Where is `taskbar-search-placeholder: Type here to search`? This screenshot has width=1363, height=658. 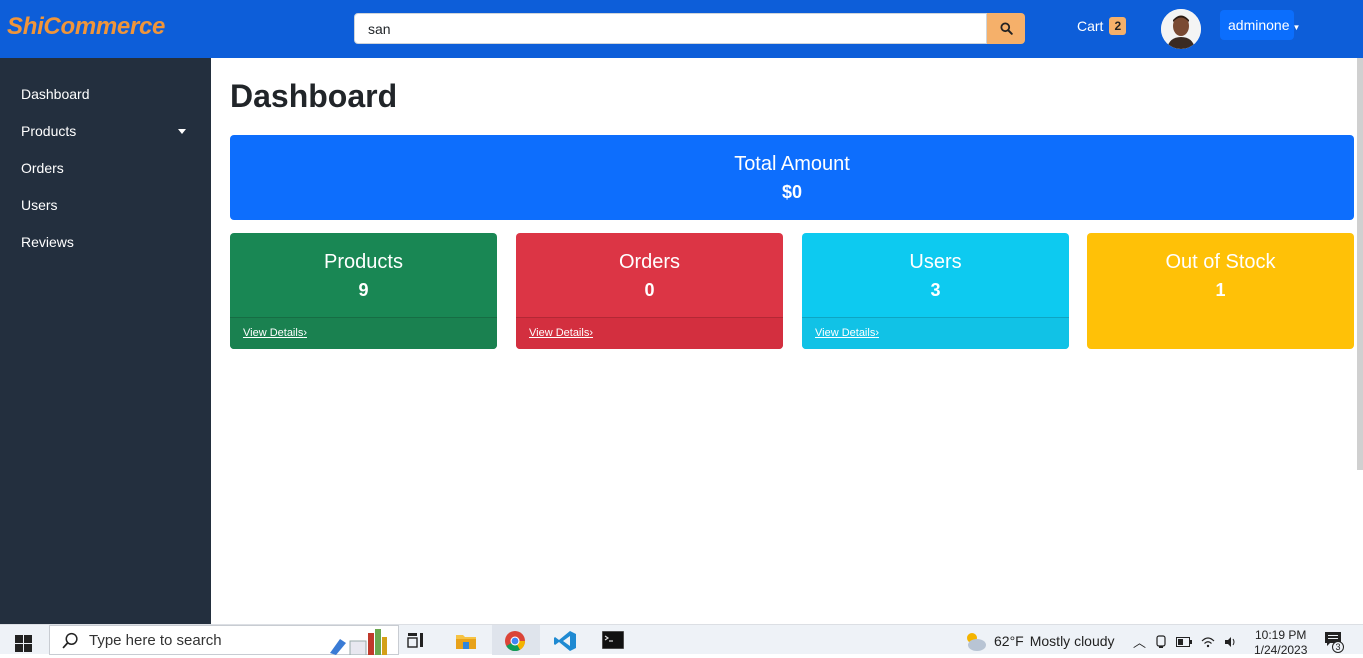
taskbar-search-placeholder: Type here to search is located at coordinates (155, 640).